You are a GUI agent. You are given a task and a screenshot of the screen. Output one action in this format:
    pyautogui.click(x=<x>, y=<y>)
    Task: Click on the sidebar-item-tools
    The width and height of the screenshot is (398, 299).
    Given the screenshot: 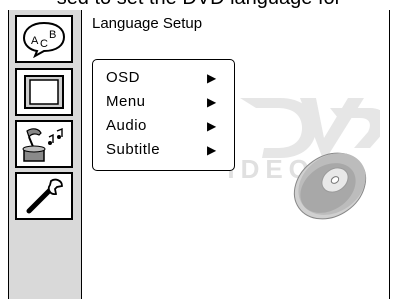 What is the action you would take?
    pyautogui.click(x=44, y=196)
    